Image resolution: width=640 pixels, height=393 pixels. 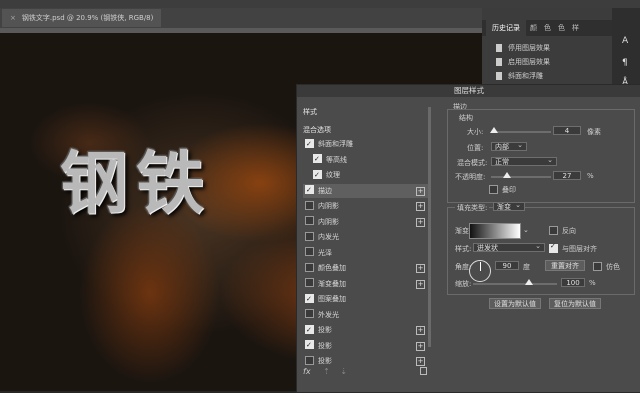 What do you see at coordinates (506, 28) in the screenshot?
I see `tab-history: 历史记录` at bounding box center [506, 28].